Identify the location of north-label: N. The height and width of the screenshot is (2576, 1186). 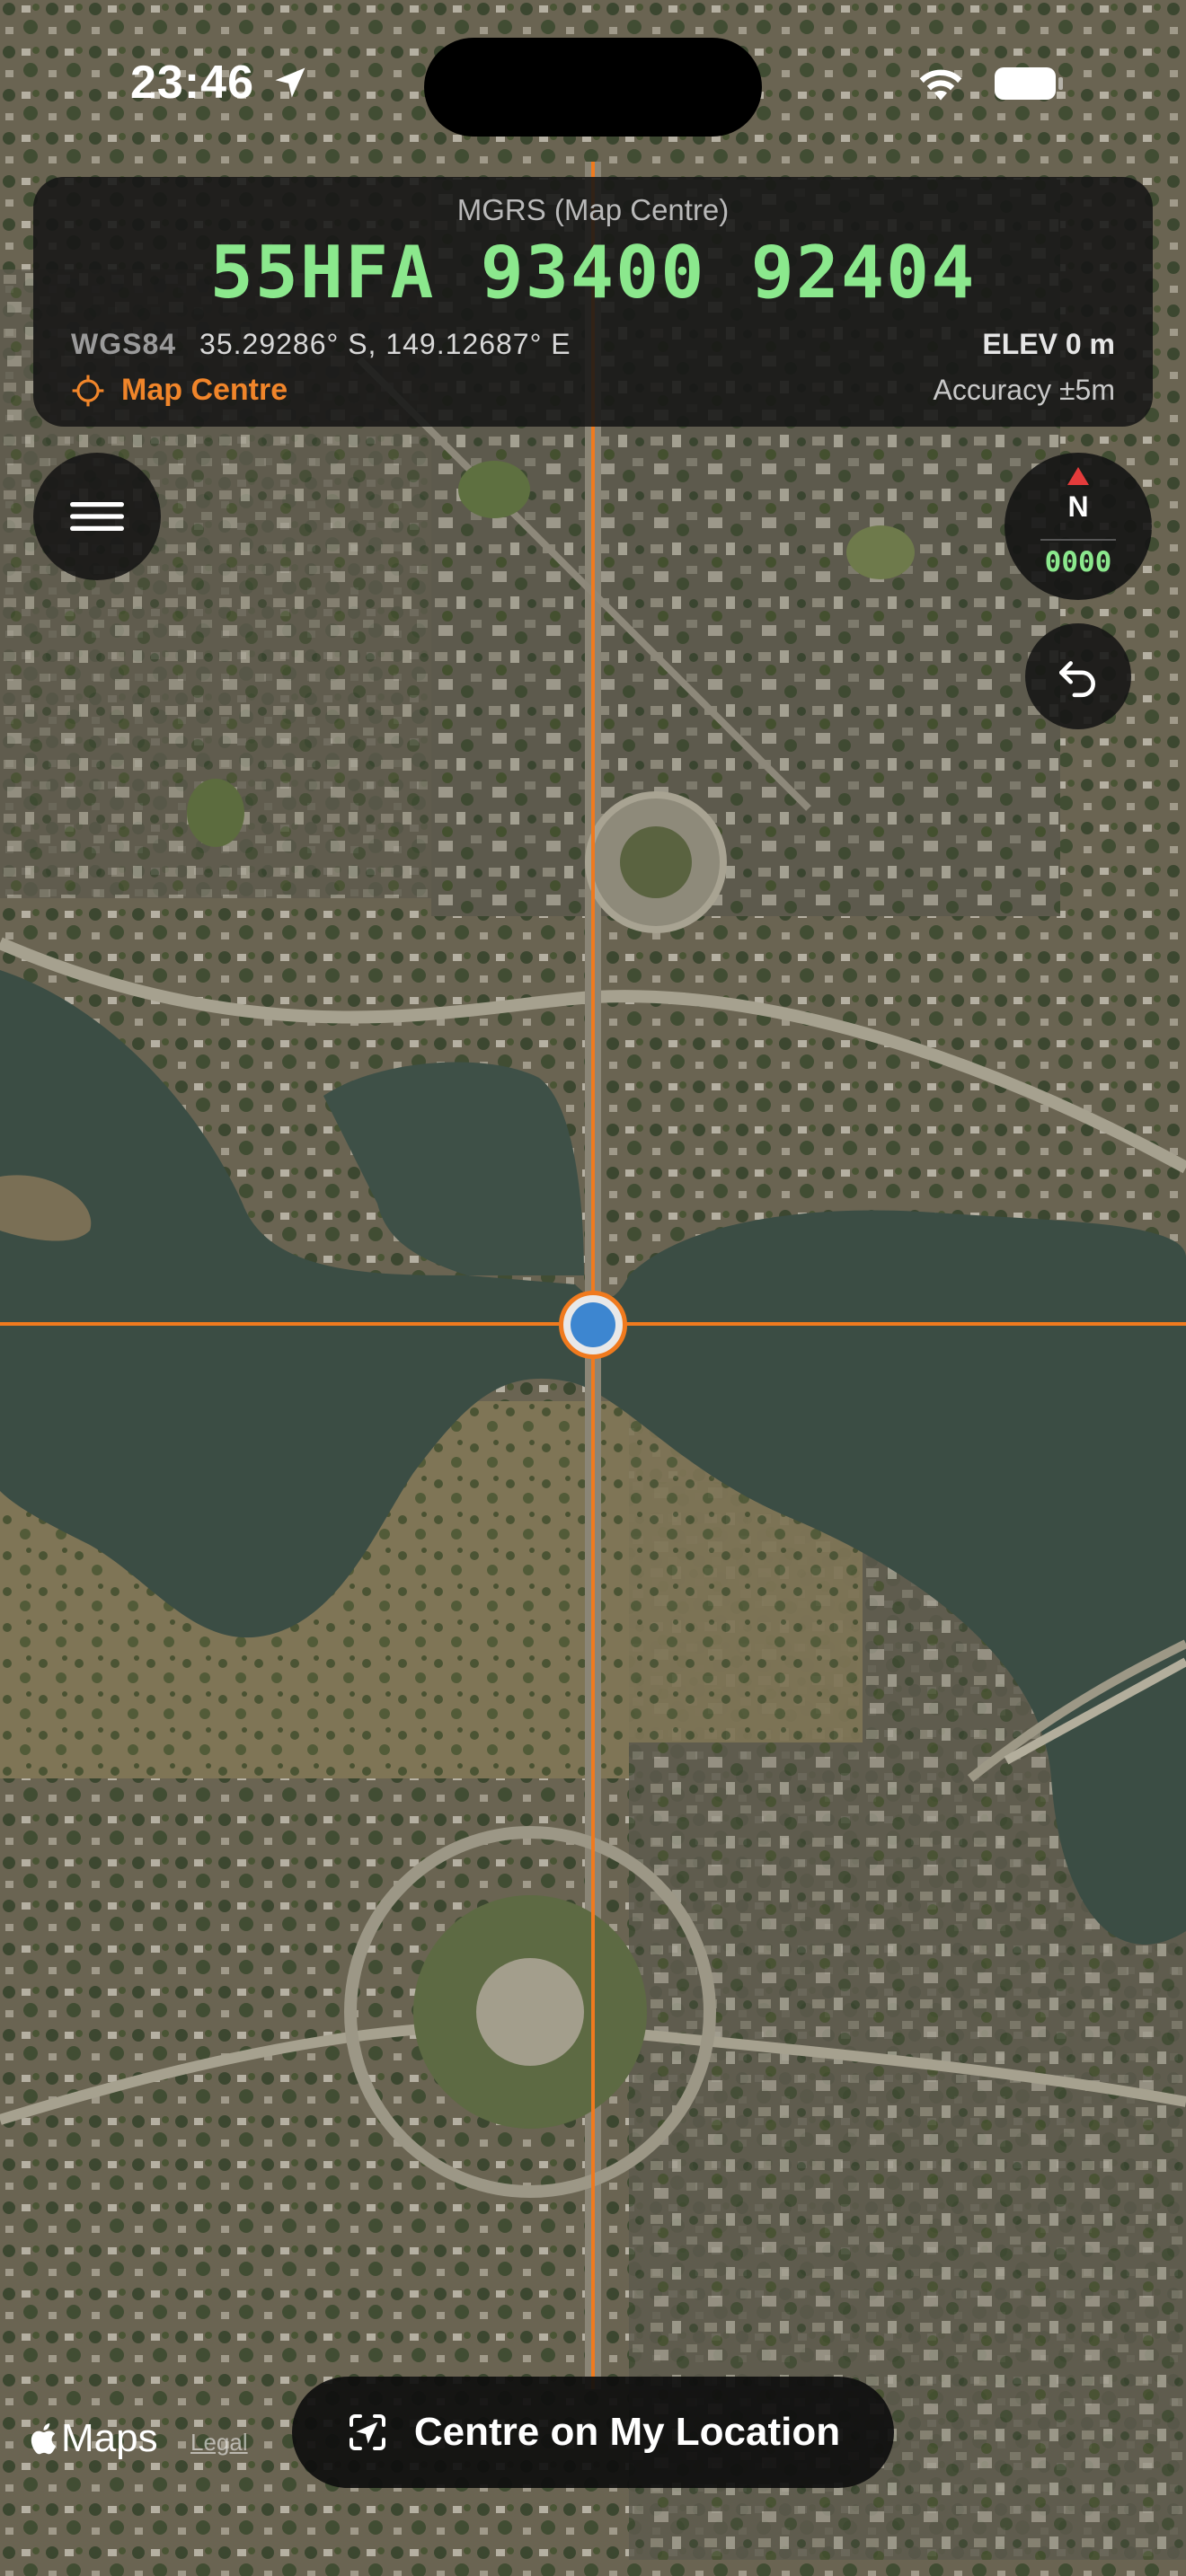
(1078, 507).